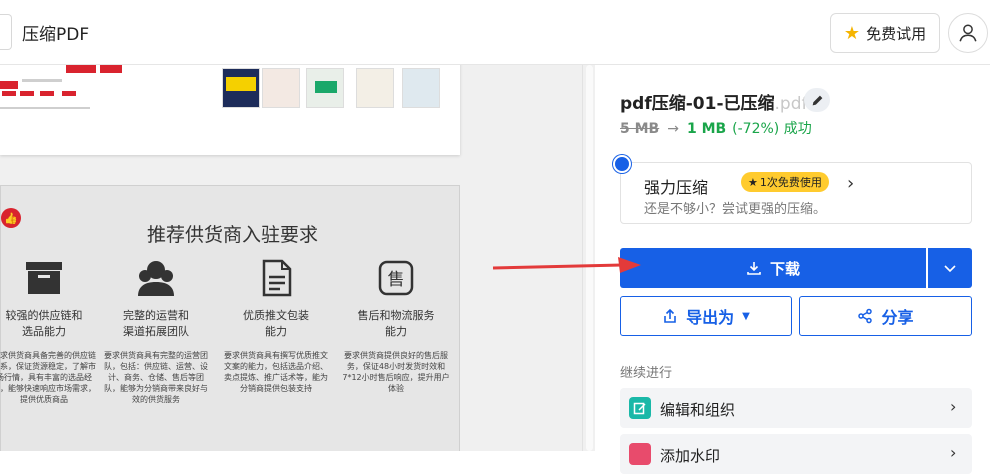 The image size is (990, 474). Describe the element at coordinates (622, 164) in the screenshot. I see `selected-radio-icon` at that location.